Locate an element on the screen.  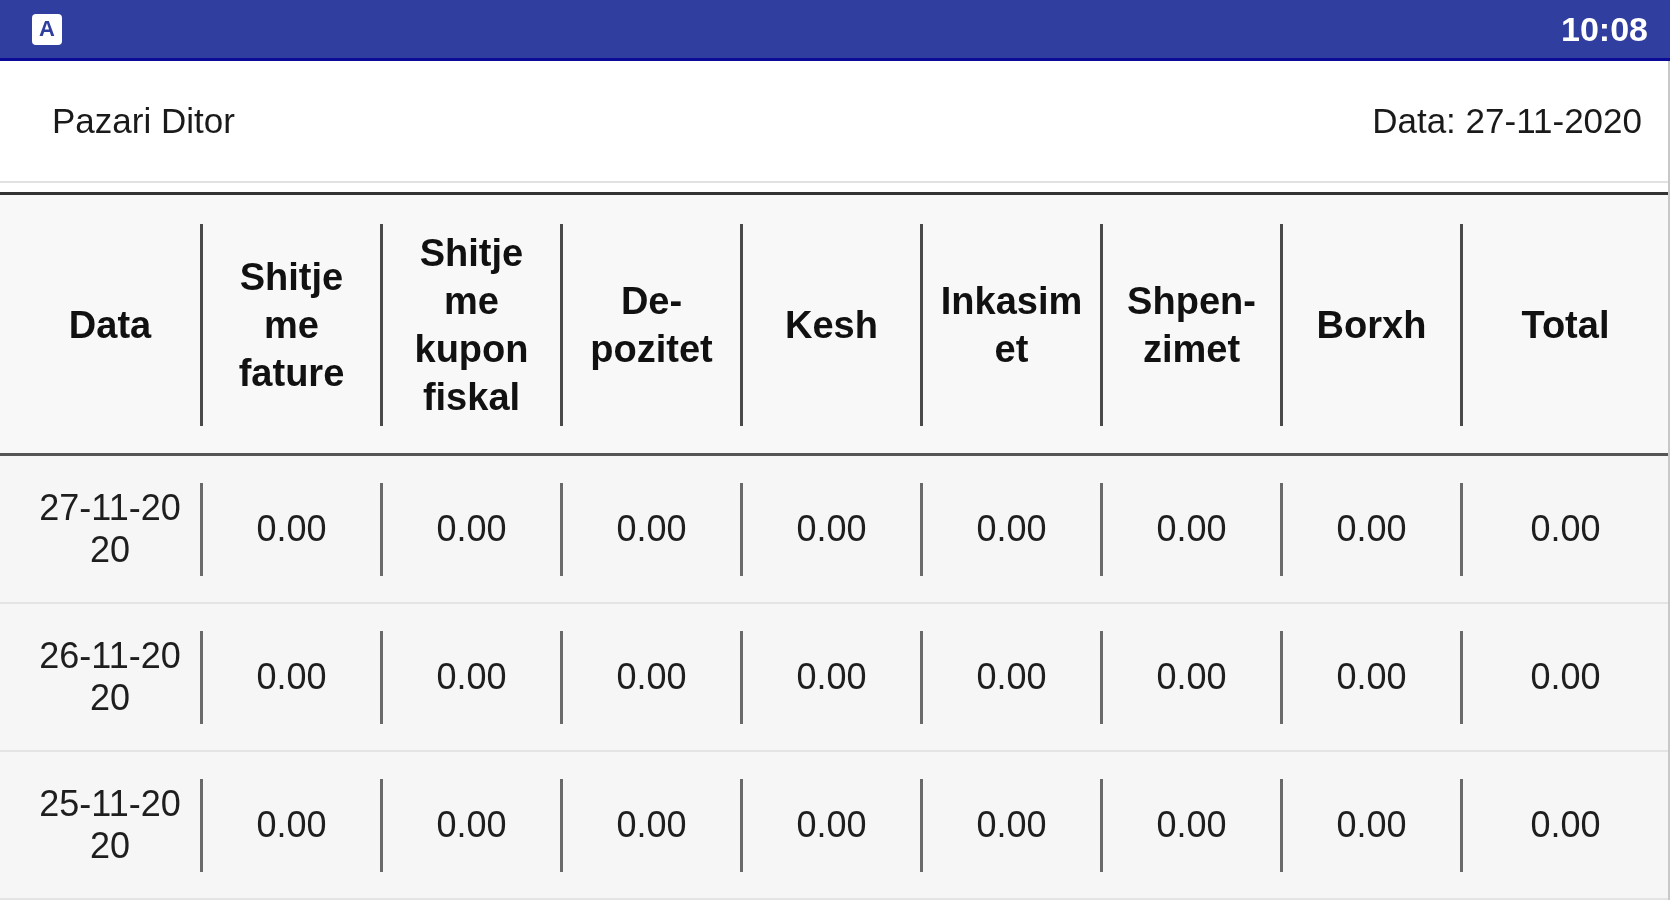
column-header: Shpen- zimet is located at coordinates (1193, 325).